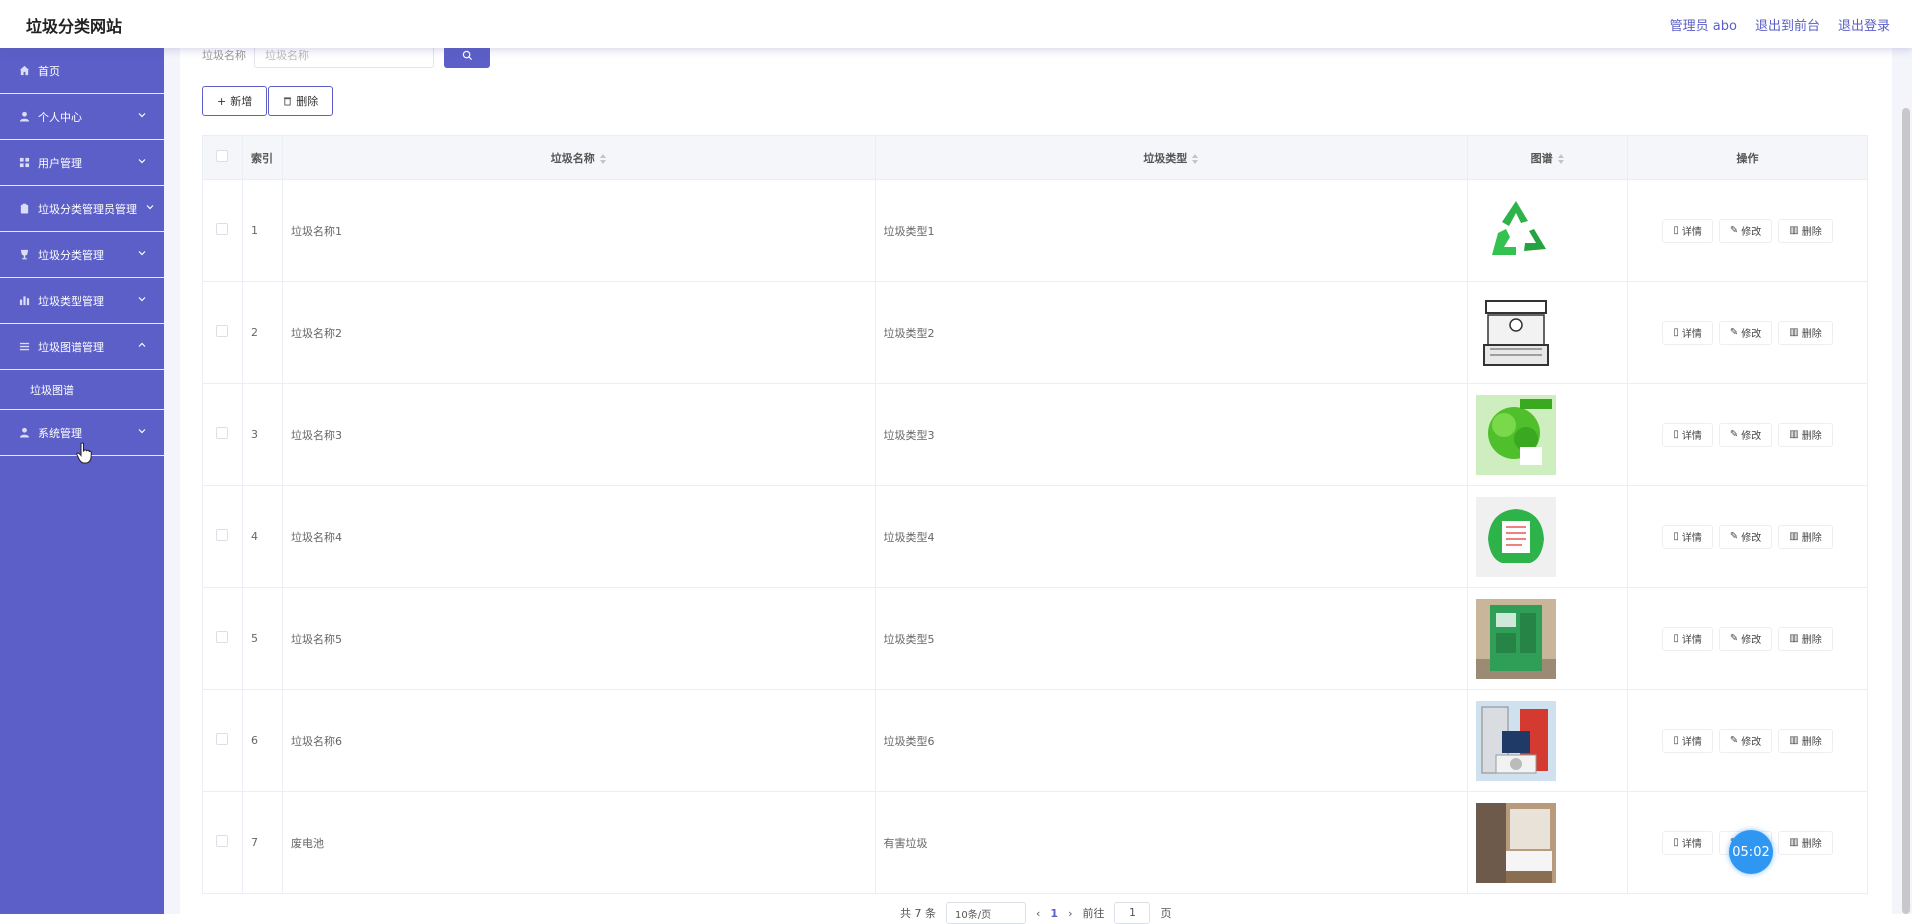  I want to click on header-name: 垃圾名称, so click(579, 157).